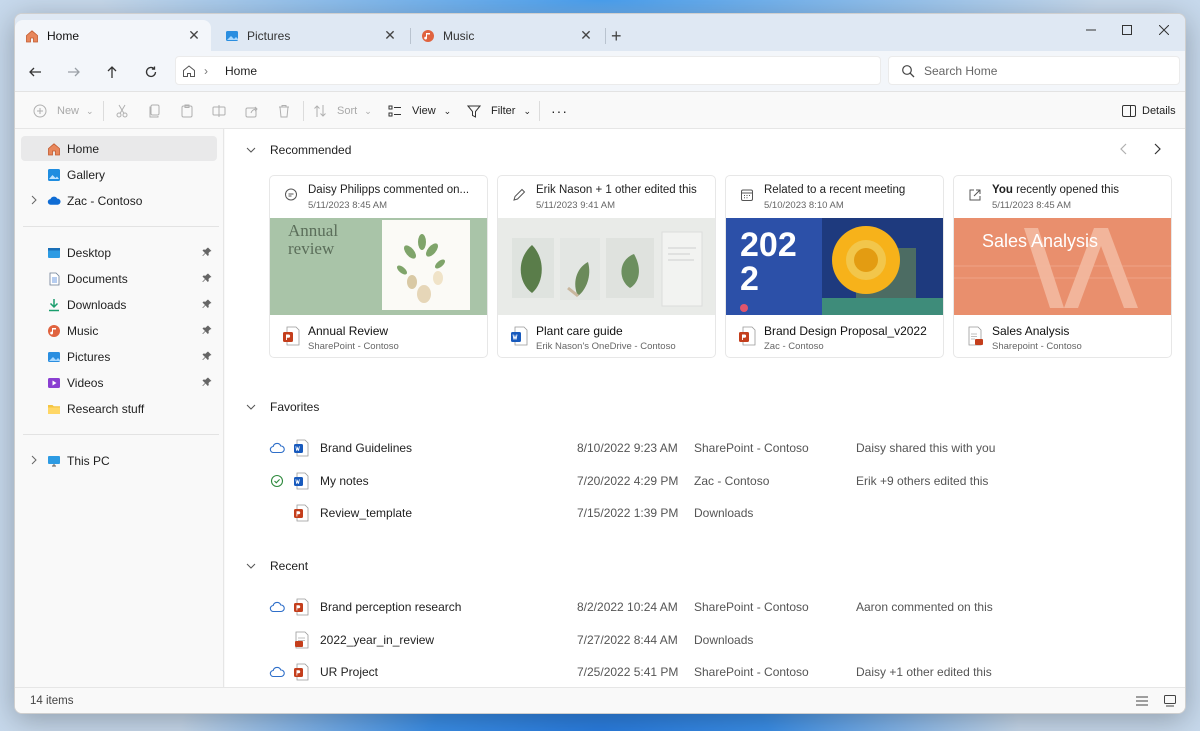  What do you see at coordinates (277, 481) in the screenshot?
I see `synced-check-icon` at bounding box center [277, 481].